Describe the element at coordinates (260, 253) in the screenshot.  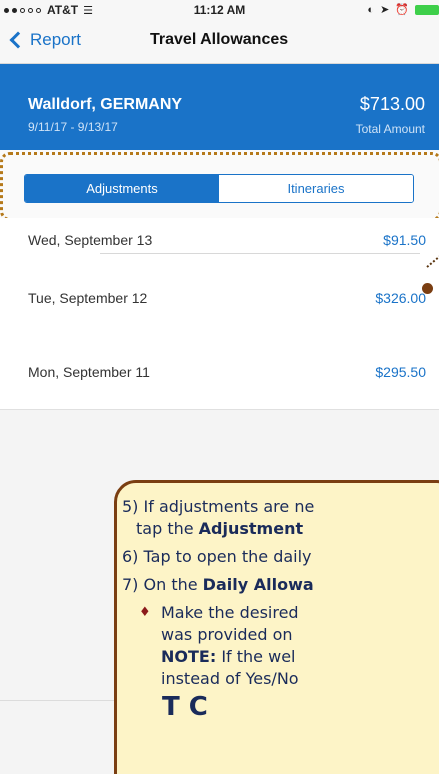
I see `row-divider` at that location.